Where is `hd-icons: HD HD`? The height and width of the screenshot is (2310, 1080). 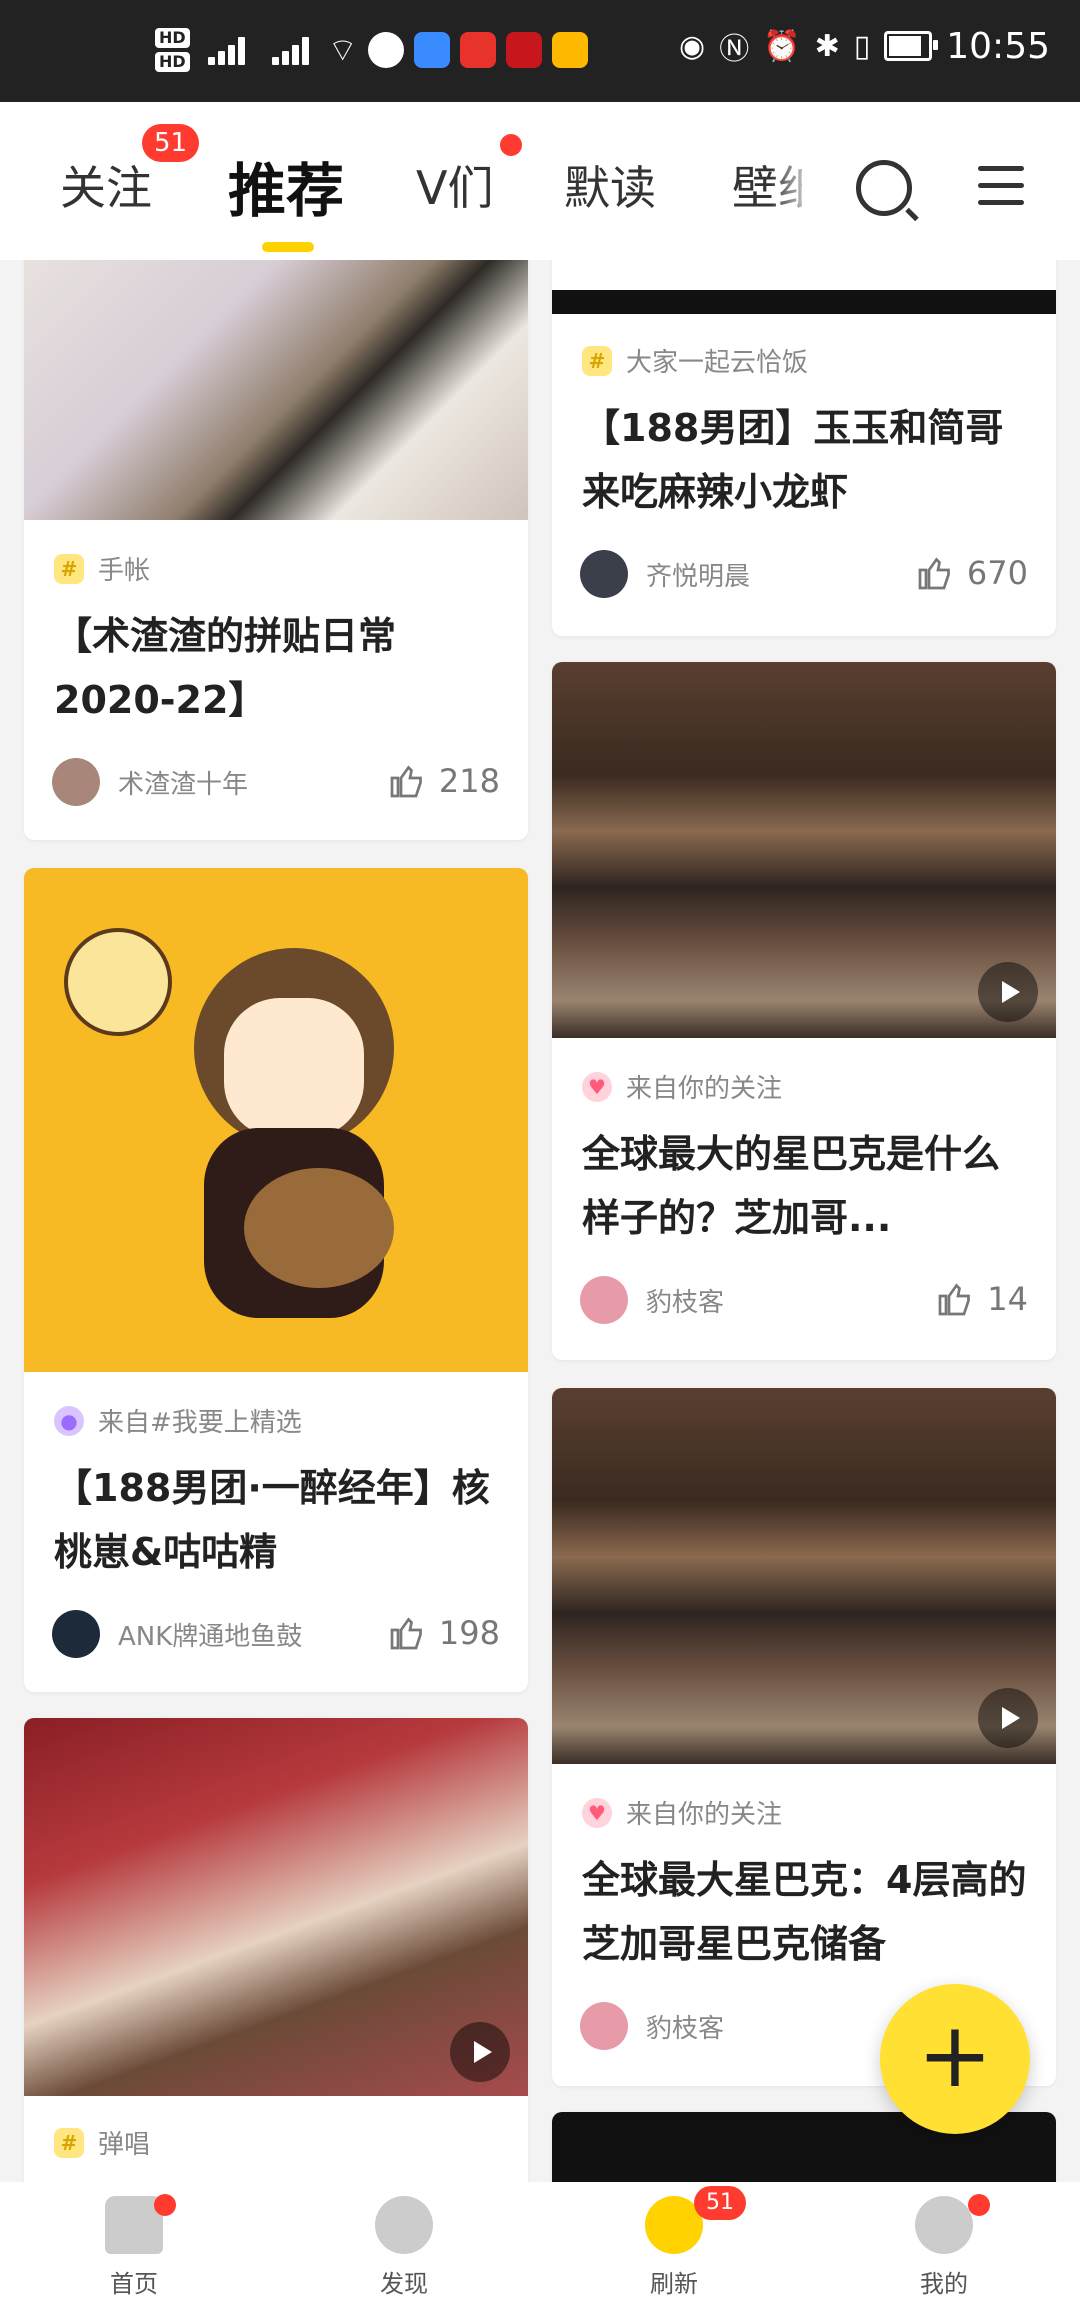
hd-icons: HD HD is located at coordinates (172, 50).